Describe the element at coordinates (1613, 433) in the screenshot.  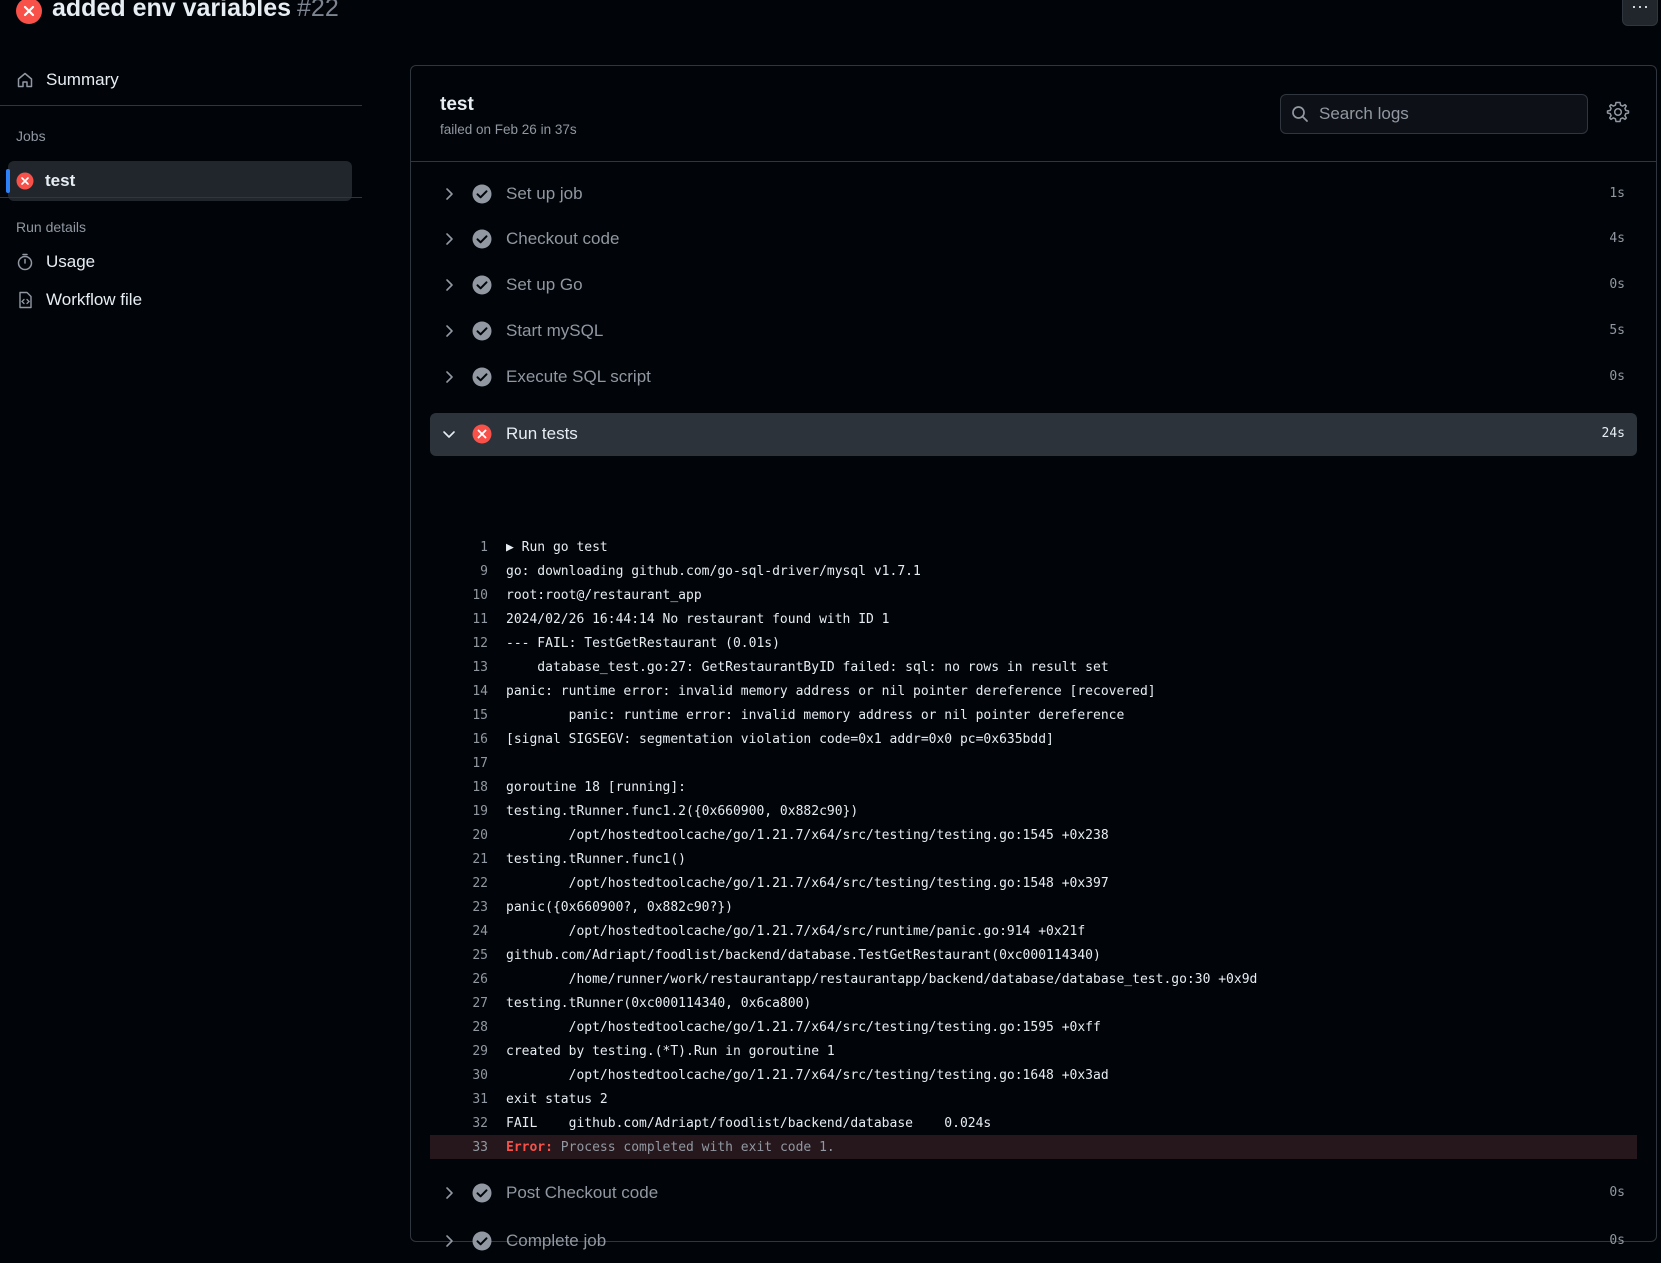
I see `step-duration: 24s` at that location.